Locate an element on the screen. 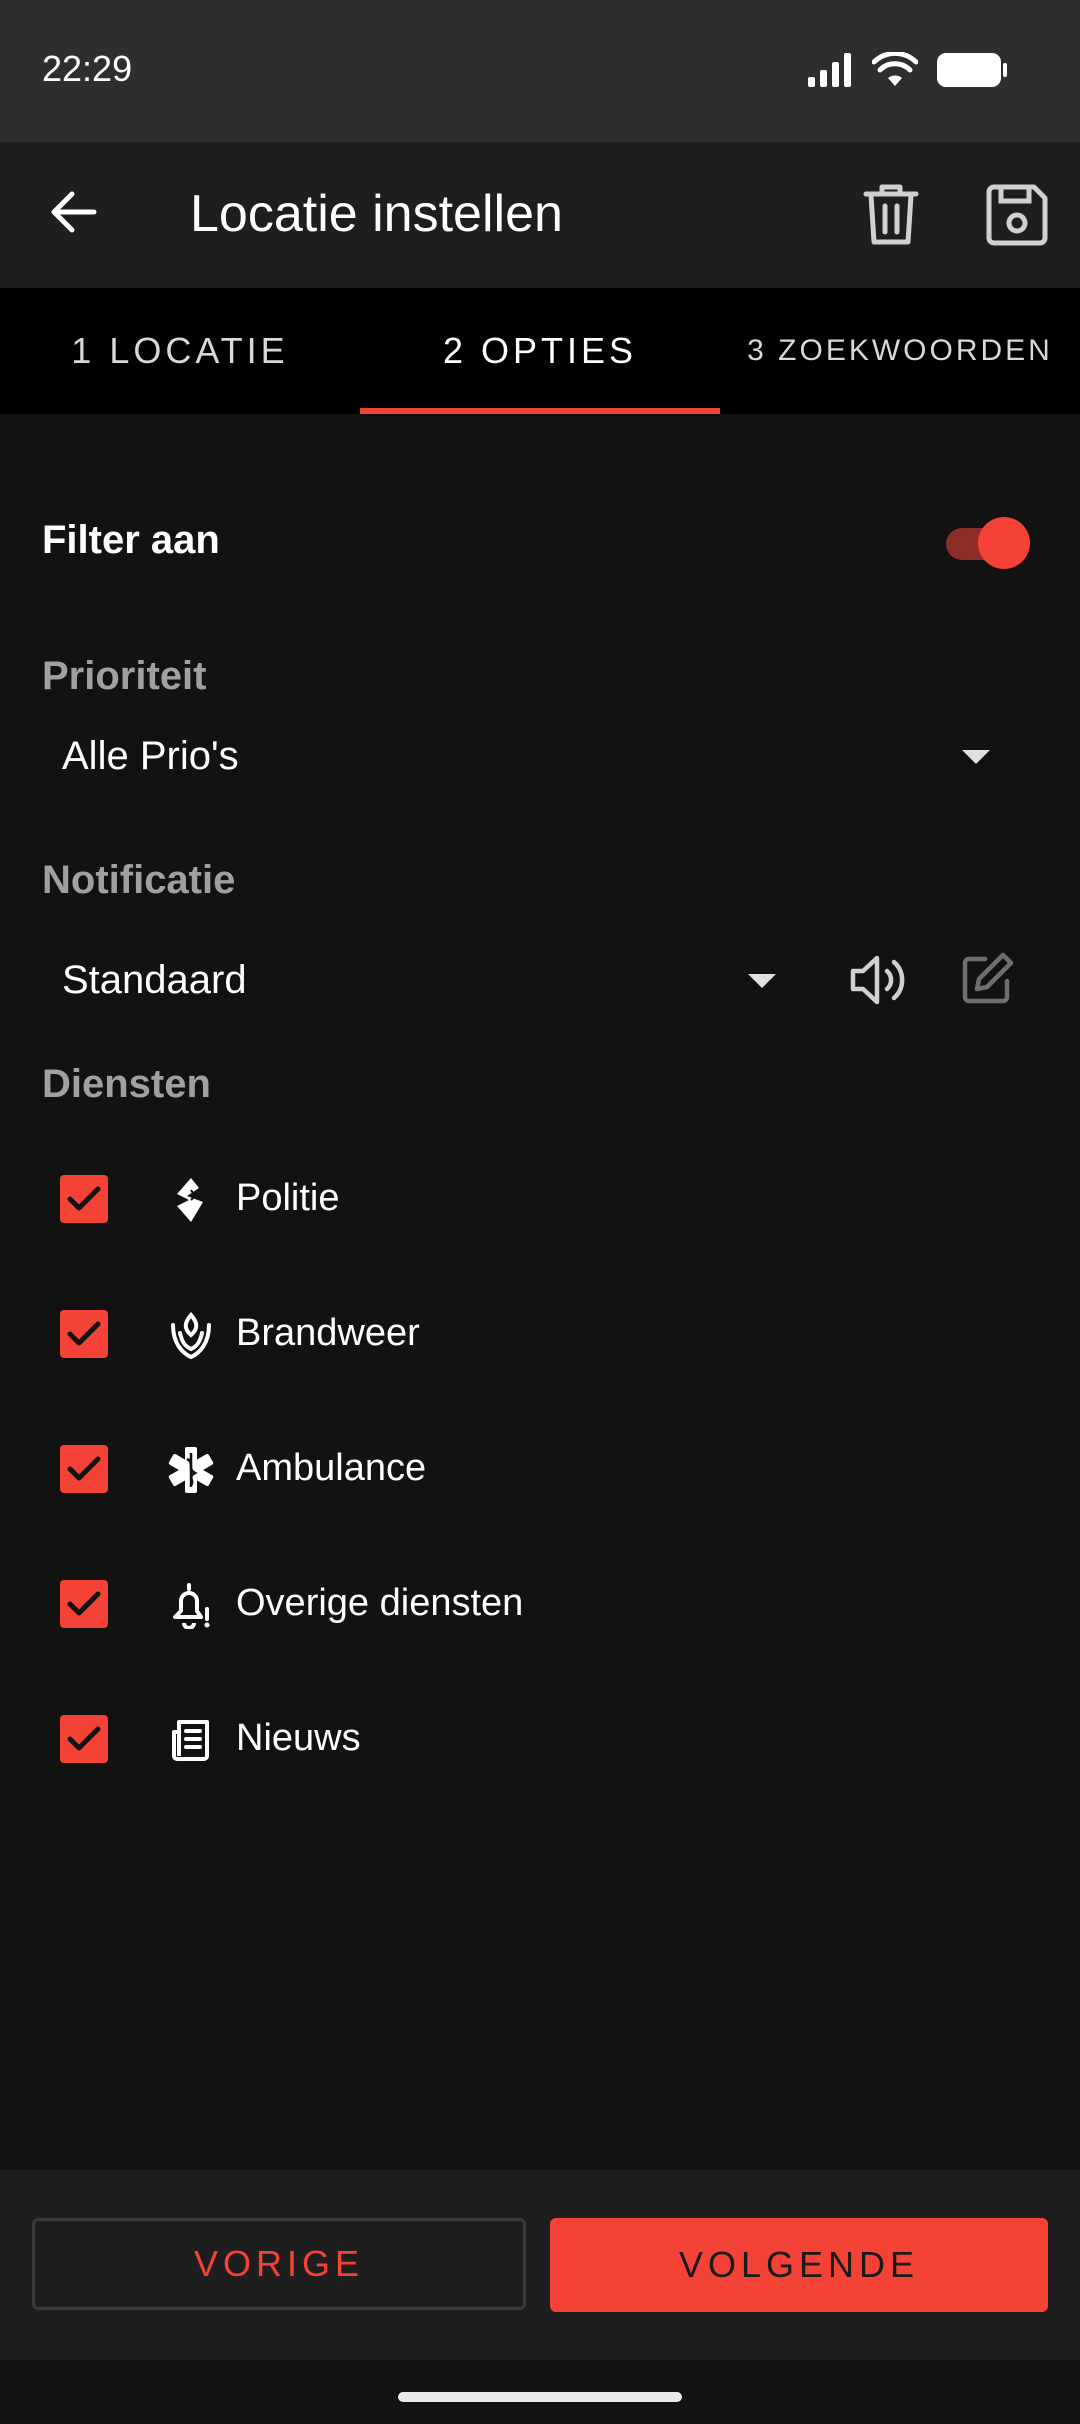  service-item-politie: Politie is located at coordinates (540, 1200).